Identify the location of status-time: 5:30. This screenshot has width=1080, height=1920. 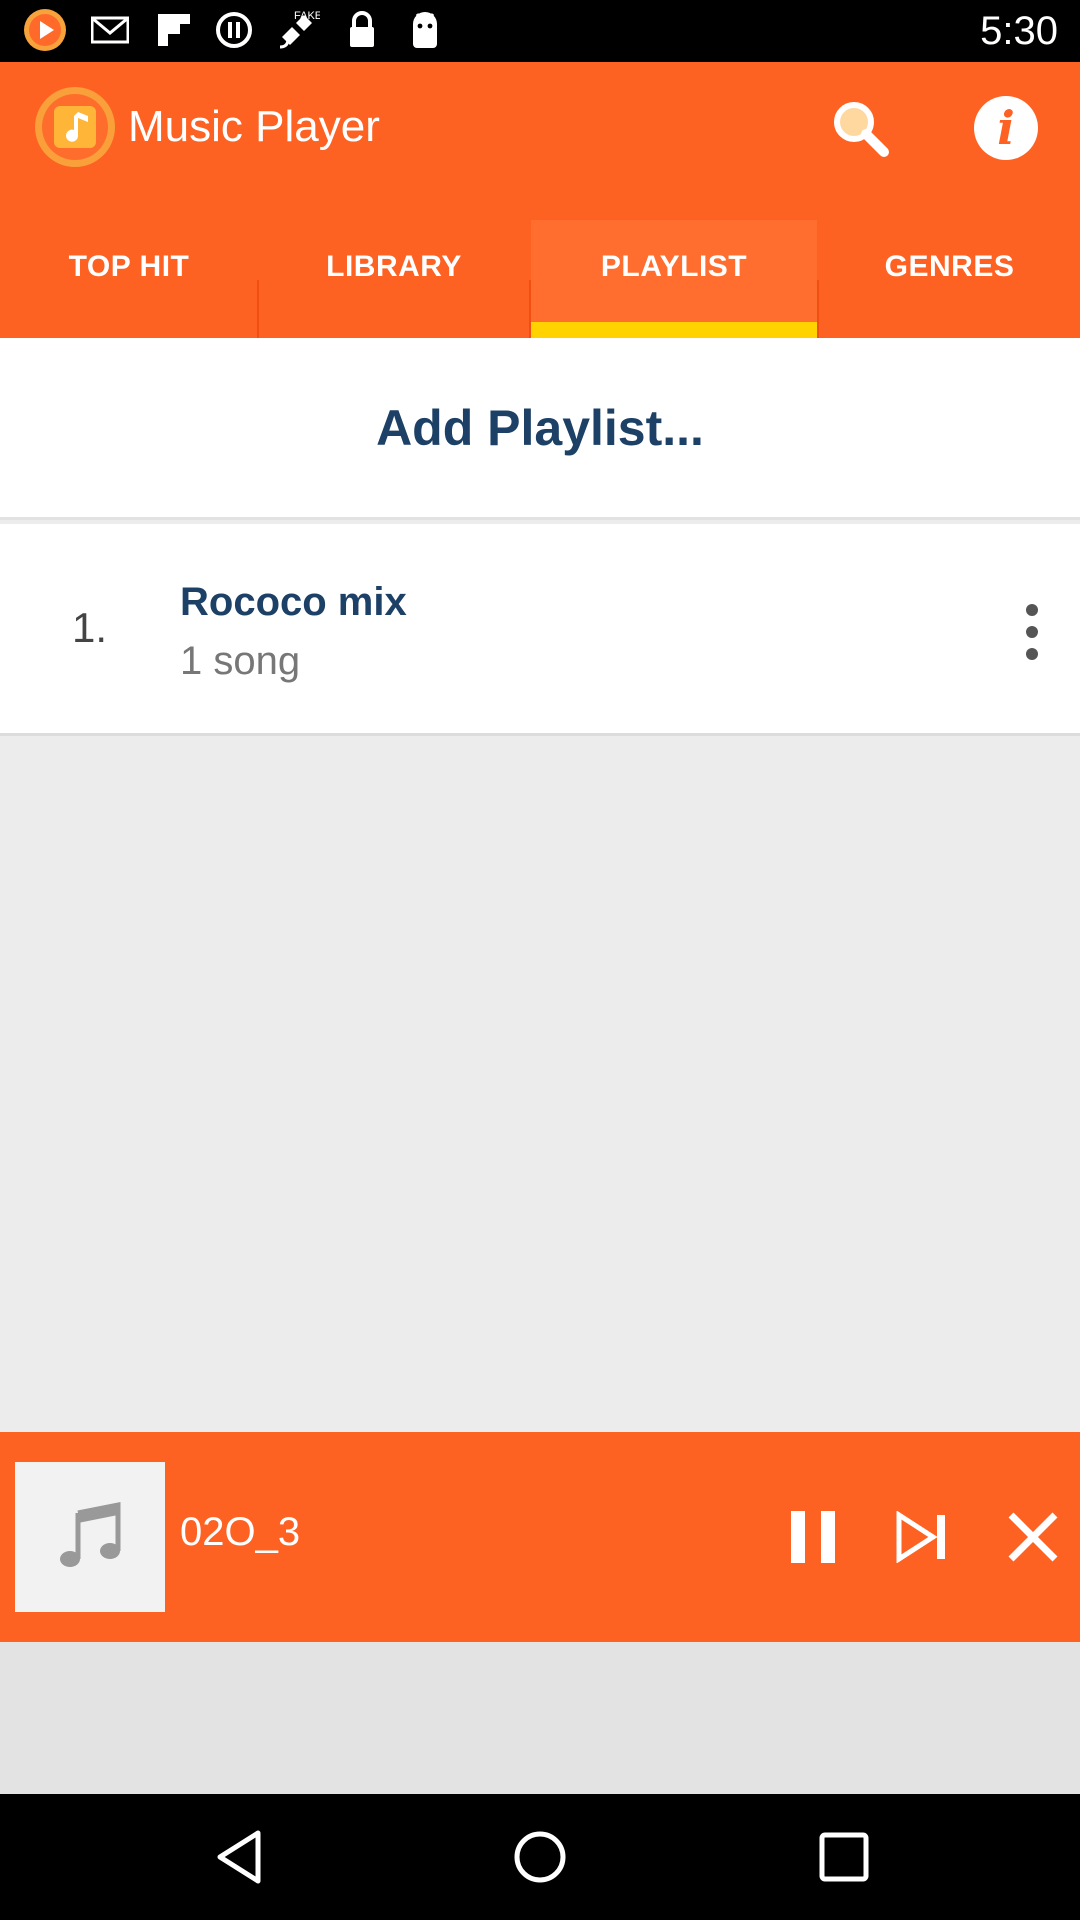
(1019, 31).